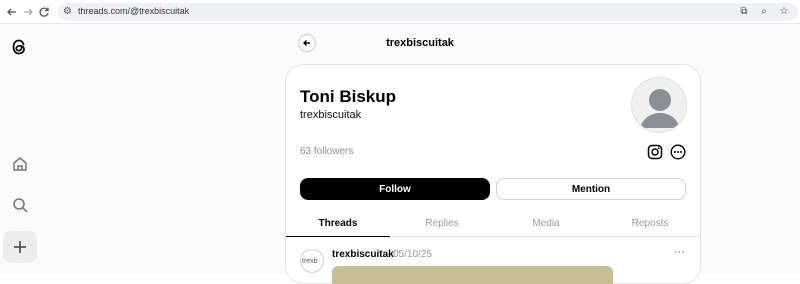 Image resolution: width=800 pixels, height=284 pixels. What do you see at coordinates (20, 247) in the screenshot?
I see `create-plus-icon` at bounding box center [20, 247].